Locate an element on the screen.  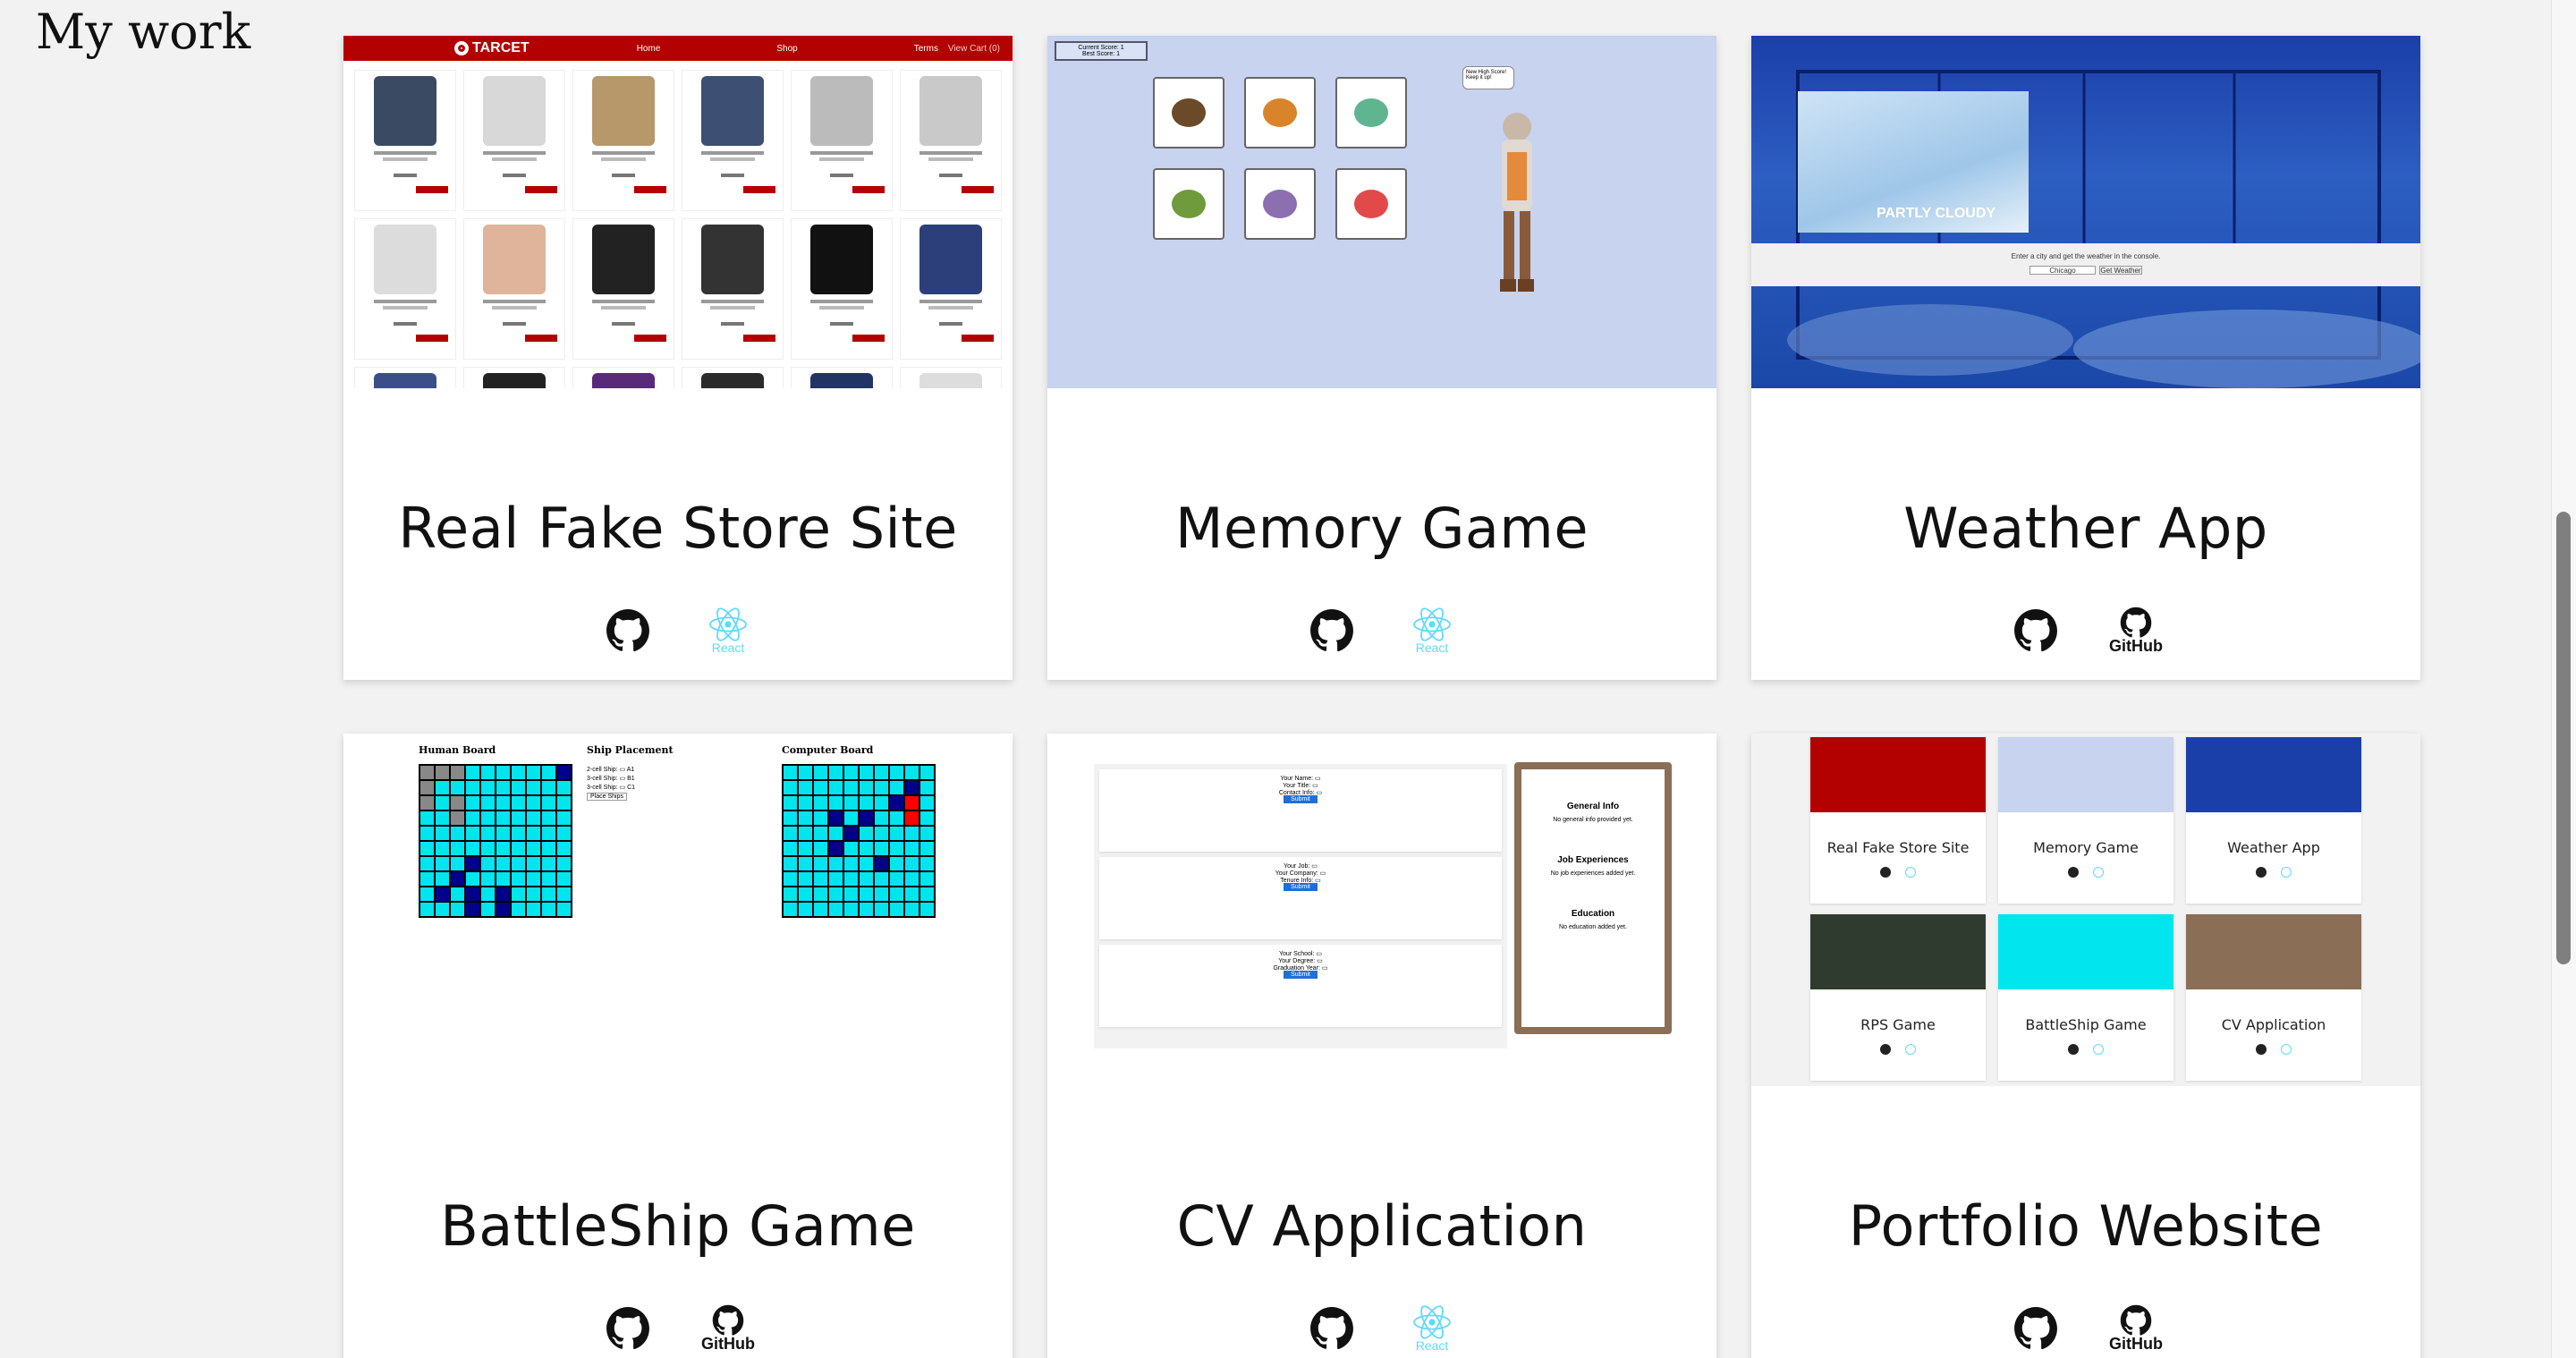
section-title: My work is located at coordinates (143, 32).